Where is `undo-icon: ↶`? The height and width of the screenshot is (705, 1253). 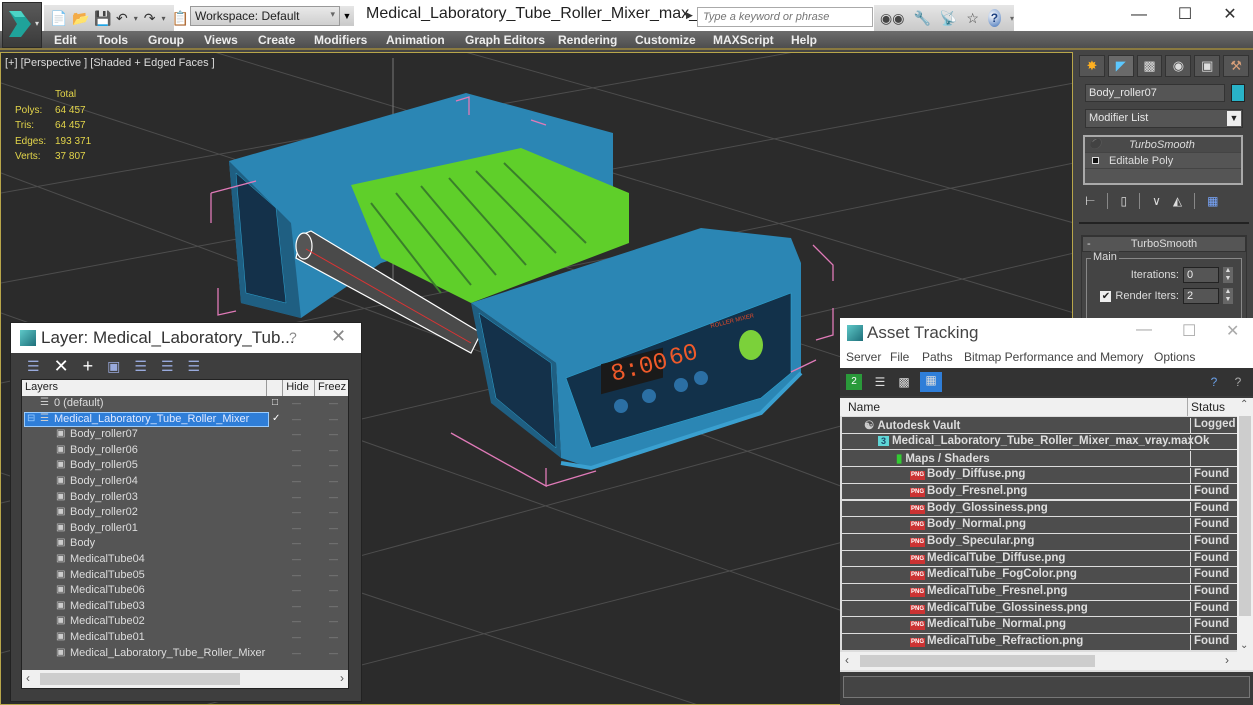 undo-icon: ↶ is located at coordinates (122, 18).